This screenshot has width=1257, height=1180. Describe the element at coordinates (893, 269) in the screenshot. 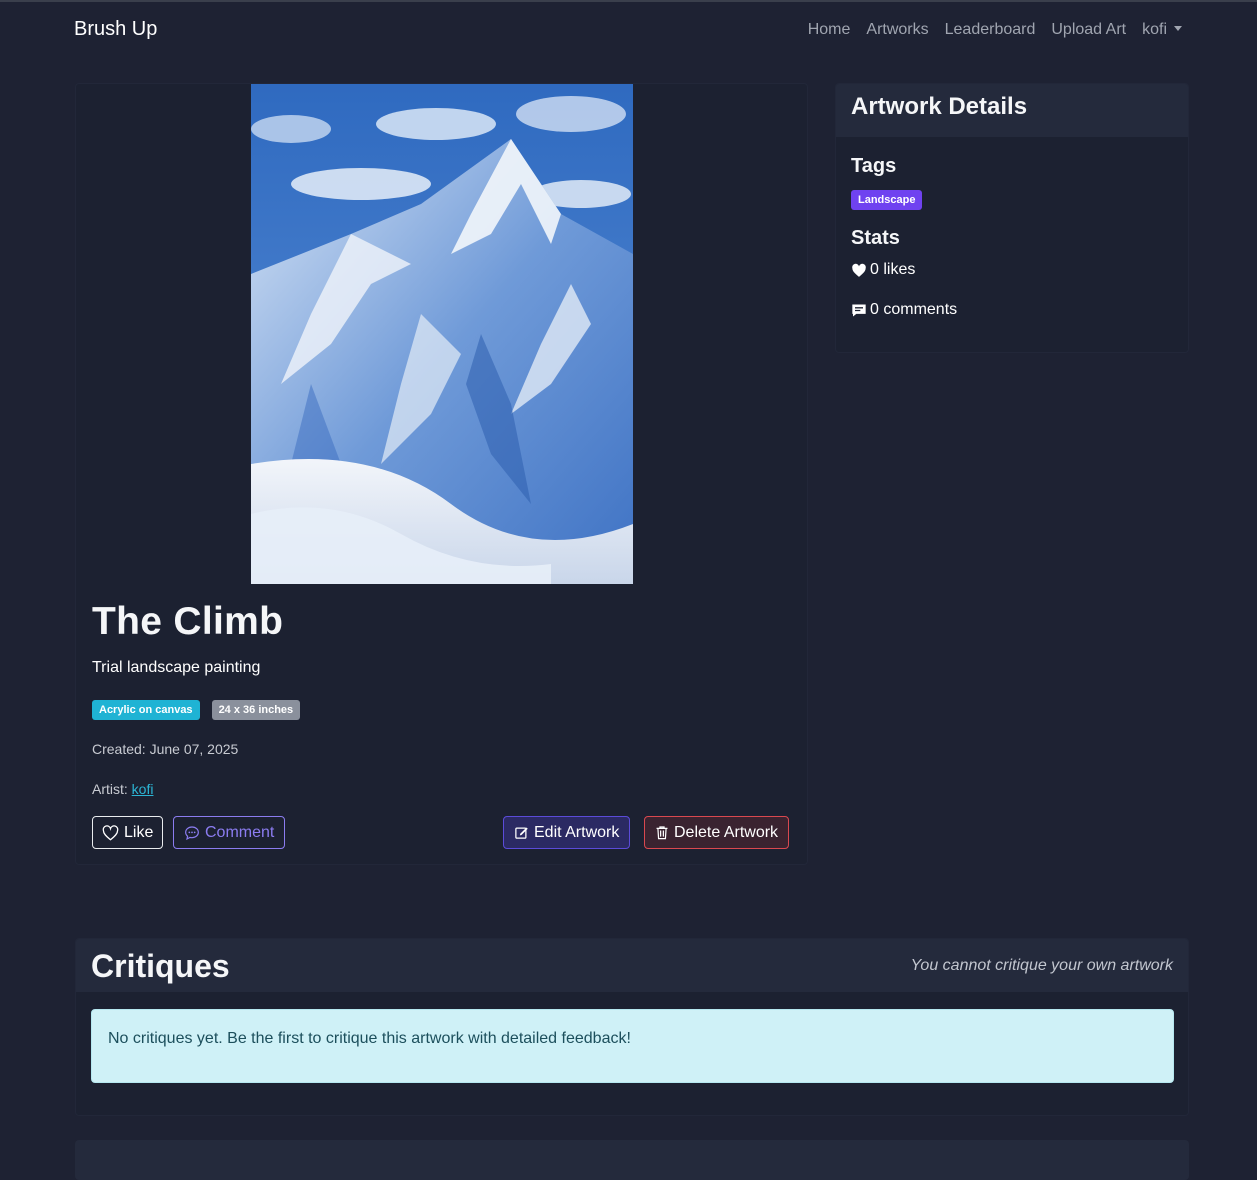

I see `likes-count: 0 likes` at that location.